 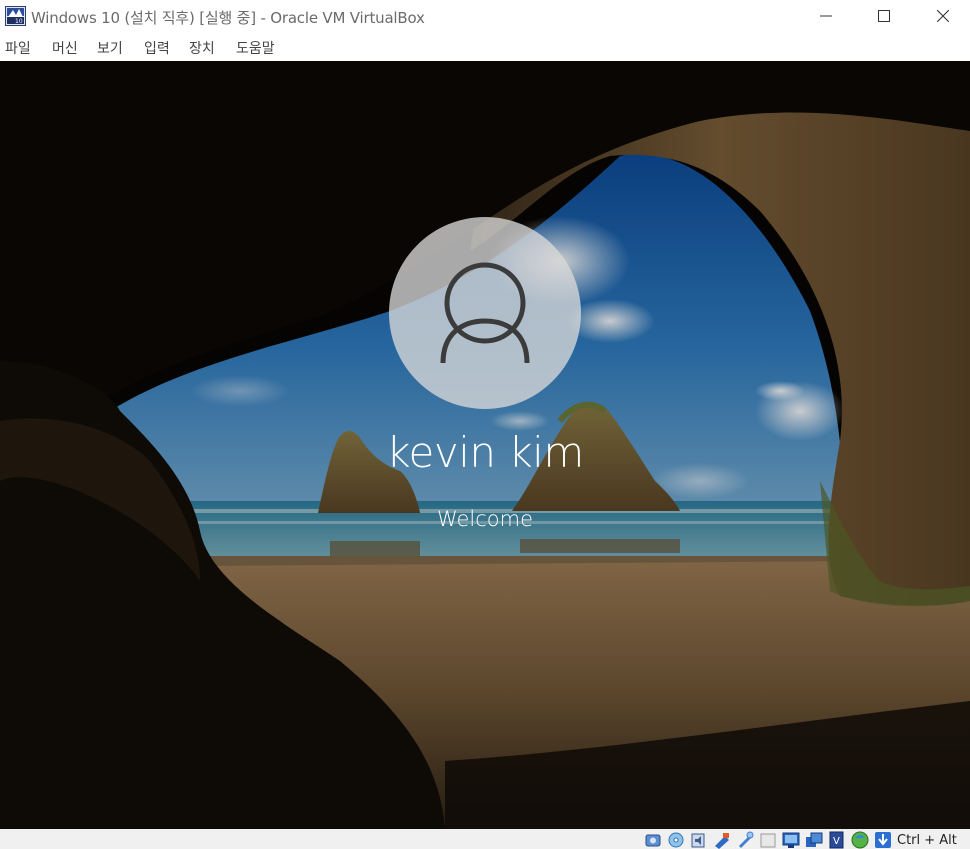 I want to click on video-capture-icon, so click(x=814, y=840).